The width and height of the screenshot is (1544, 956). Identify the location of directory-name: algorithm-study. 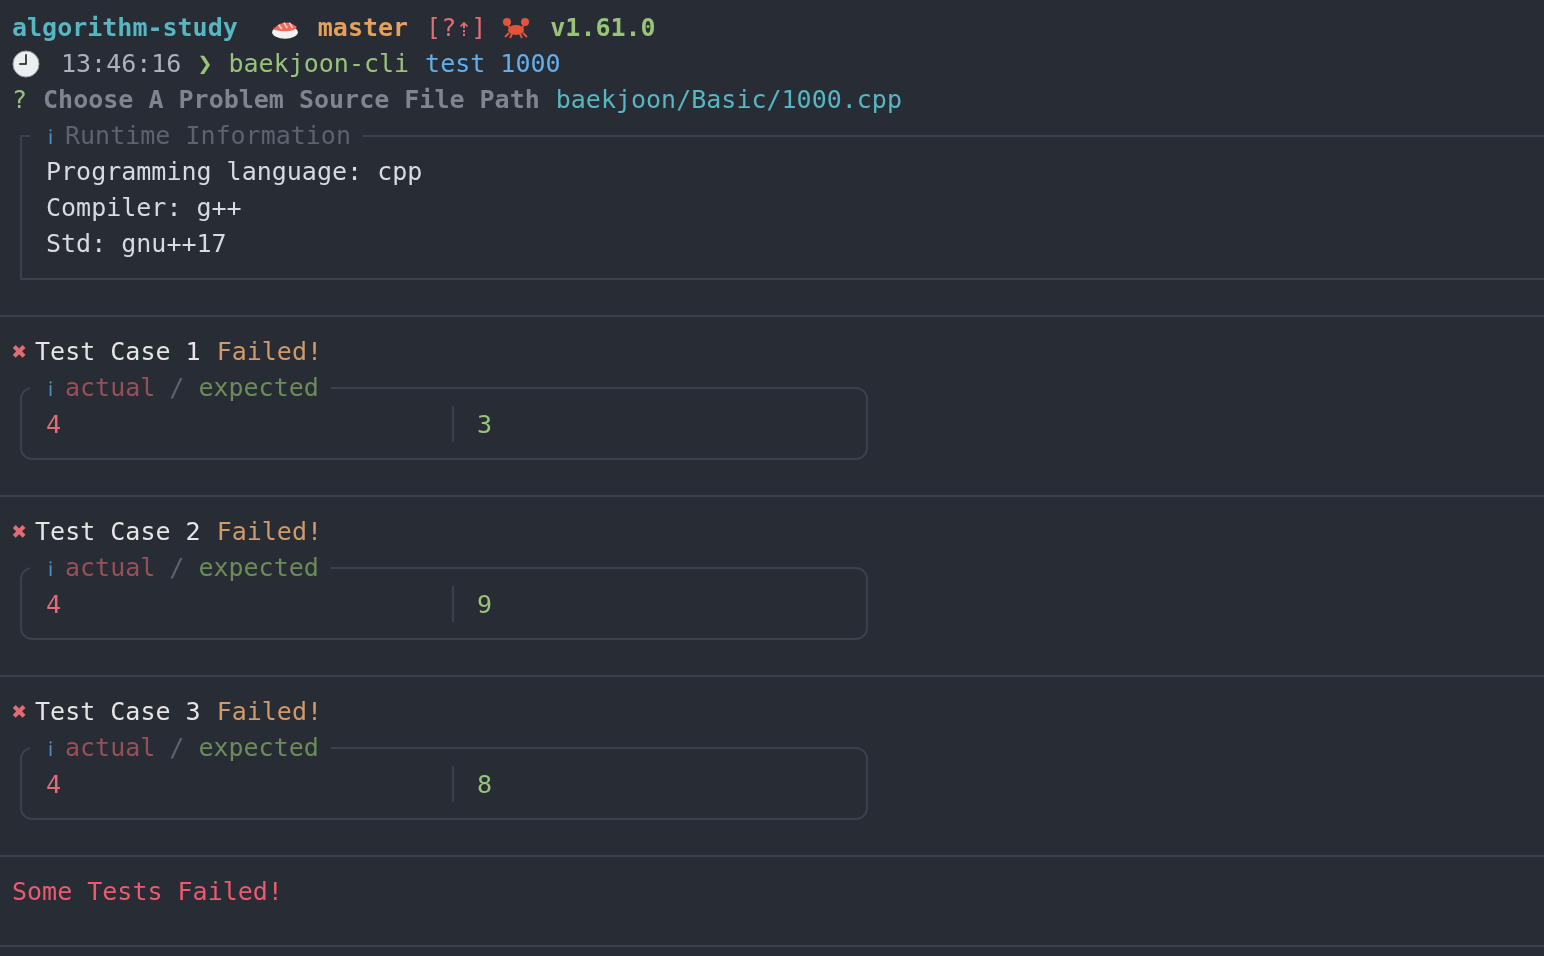
(125, 28).